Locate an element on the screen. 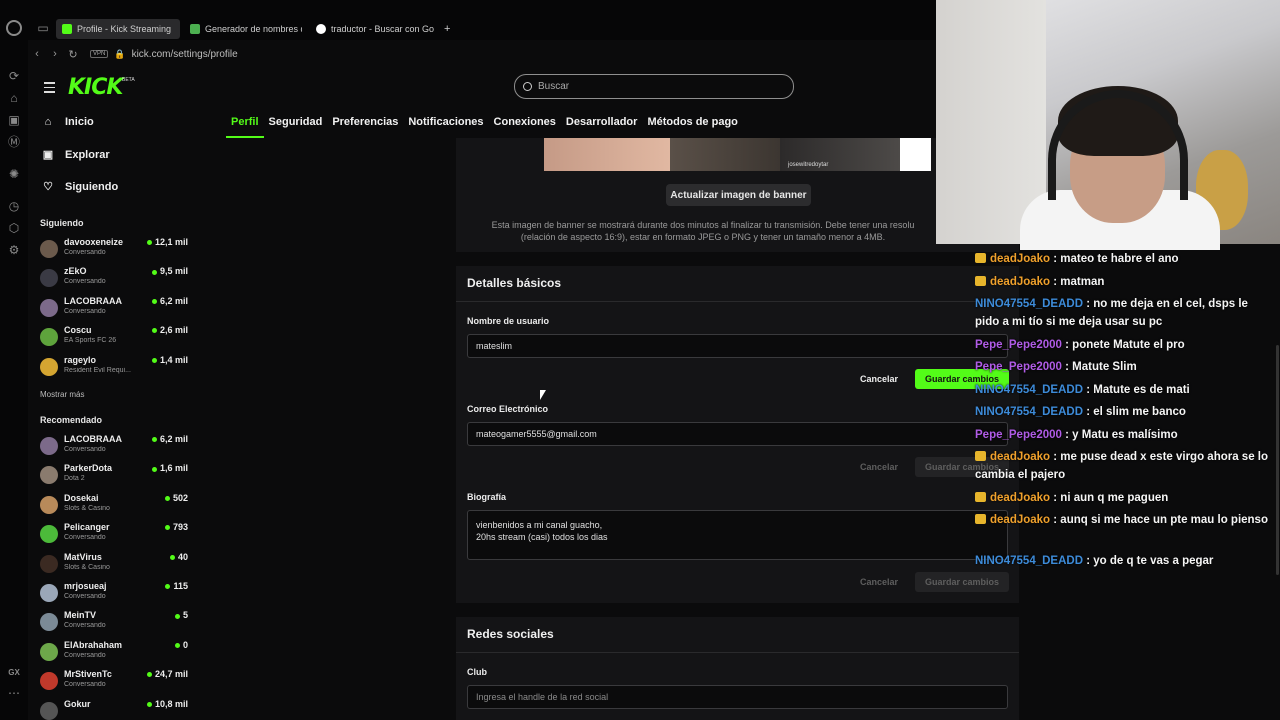  tab-conexiones: Conexiones is located at coordinates (525, 125).